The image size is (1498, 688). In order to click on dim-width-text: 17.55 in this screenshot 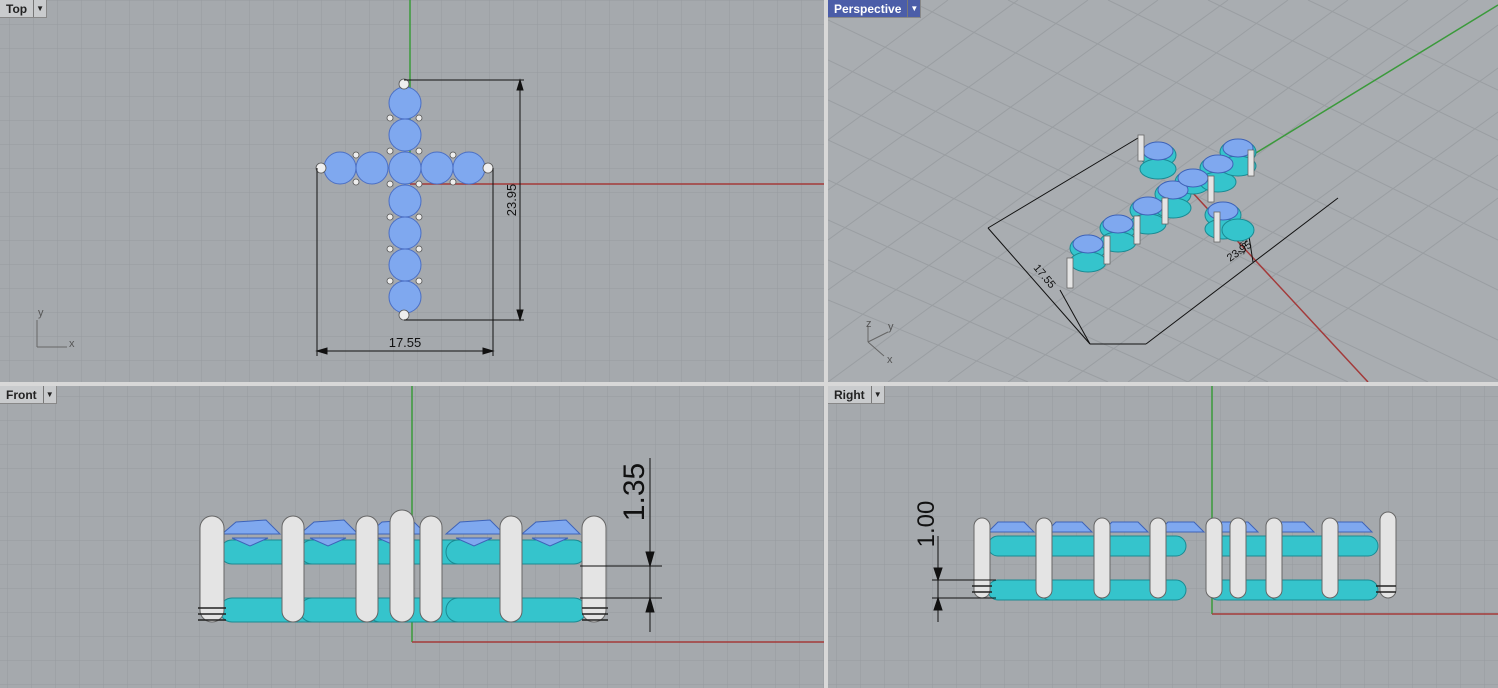, I will do `click(405, 342)`.